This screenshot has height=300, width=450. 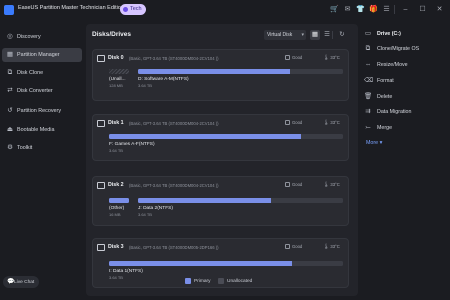 What do you see at coordinates (394, 9) in the screenshot?
I see `titlebar-divider` at bounding box center [394, 9].